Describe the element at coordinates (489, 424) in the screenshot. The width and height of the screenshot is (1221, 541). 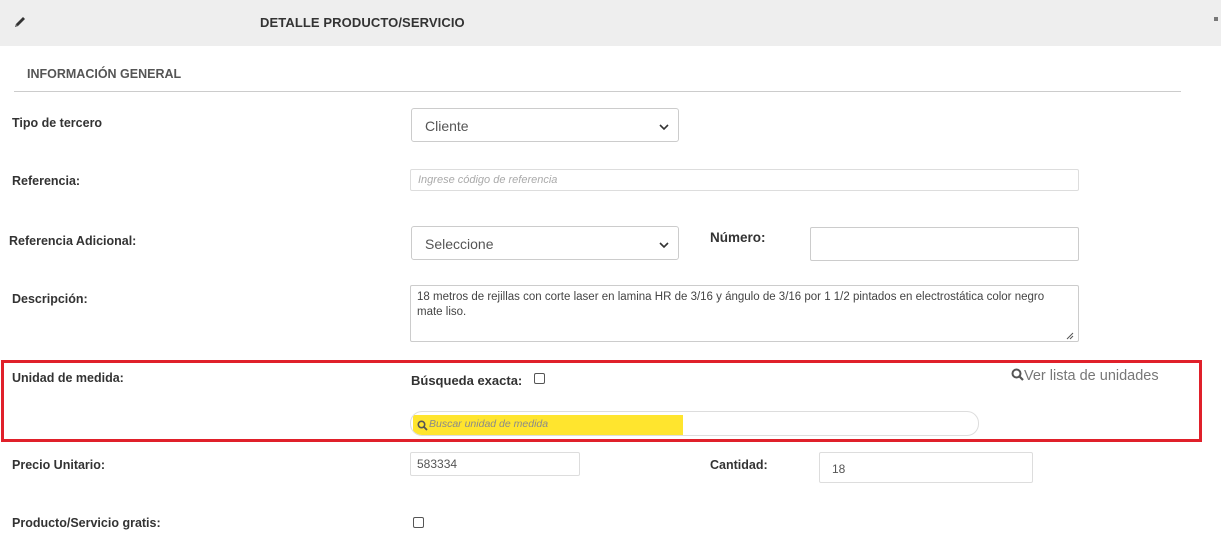
I see `unidad-medida-search-placeholder: Buscar unidad de medida` at that location.